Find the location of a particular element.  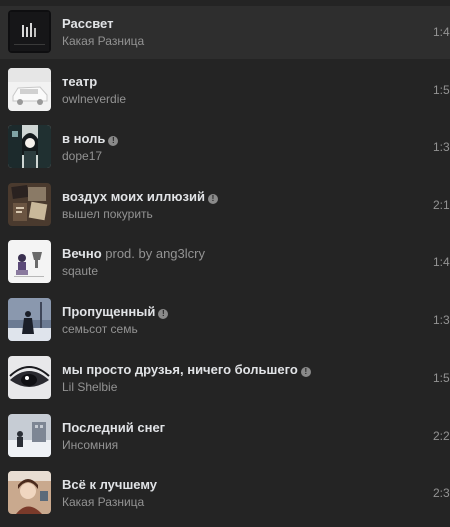

anime-sketch-cover-icon is located at coordinates (29, 261).